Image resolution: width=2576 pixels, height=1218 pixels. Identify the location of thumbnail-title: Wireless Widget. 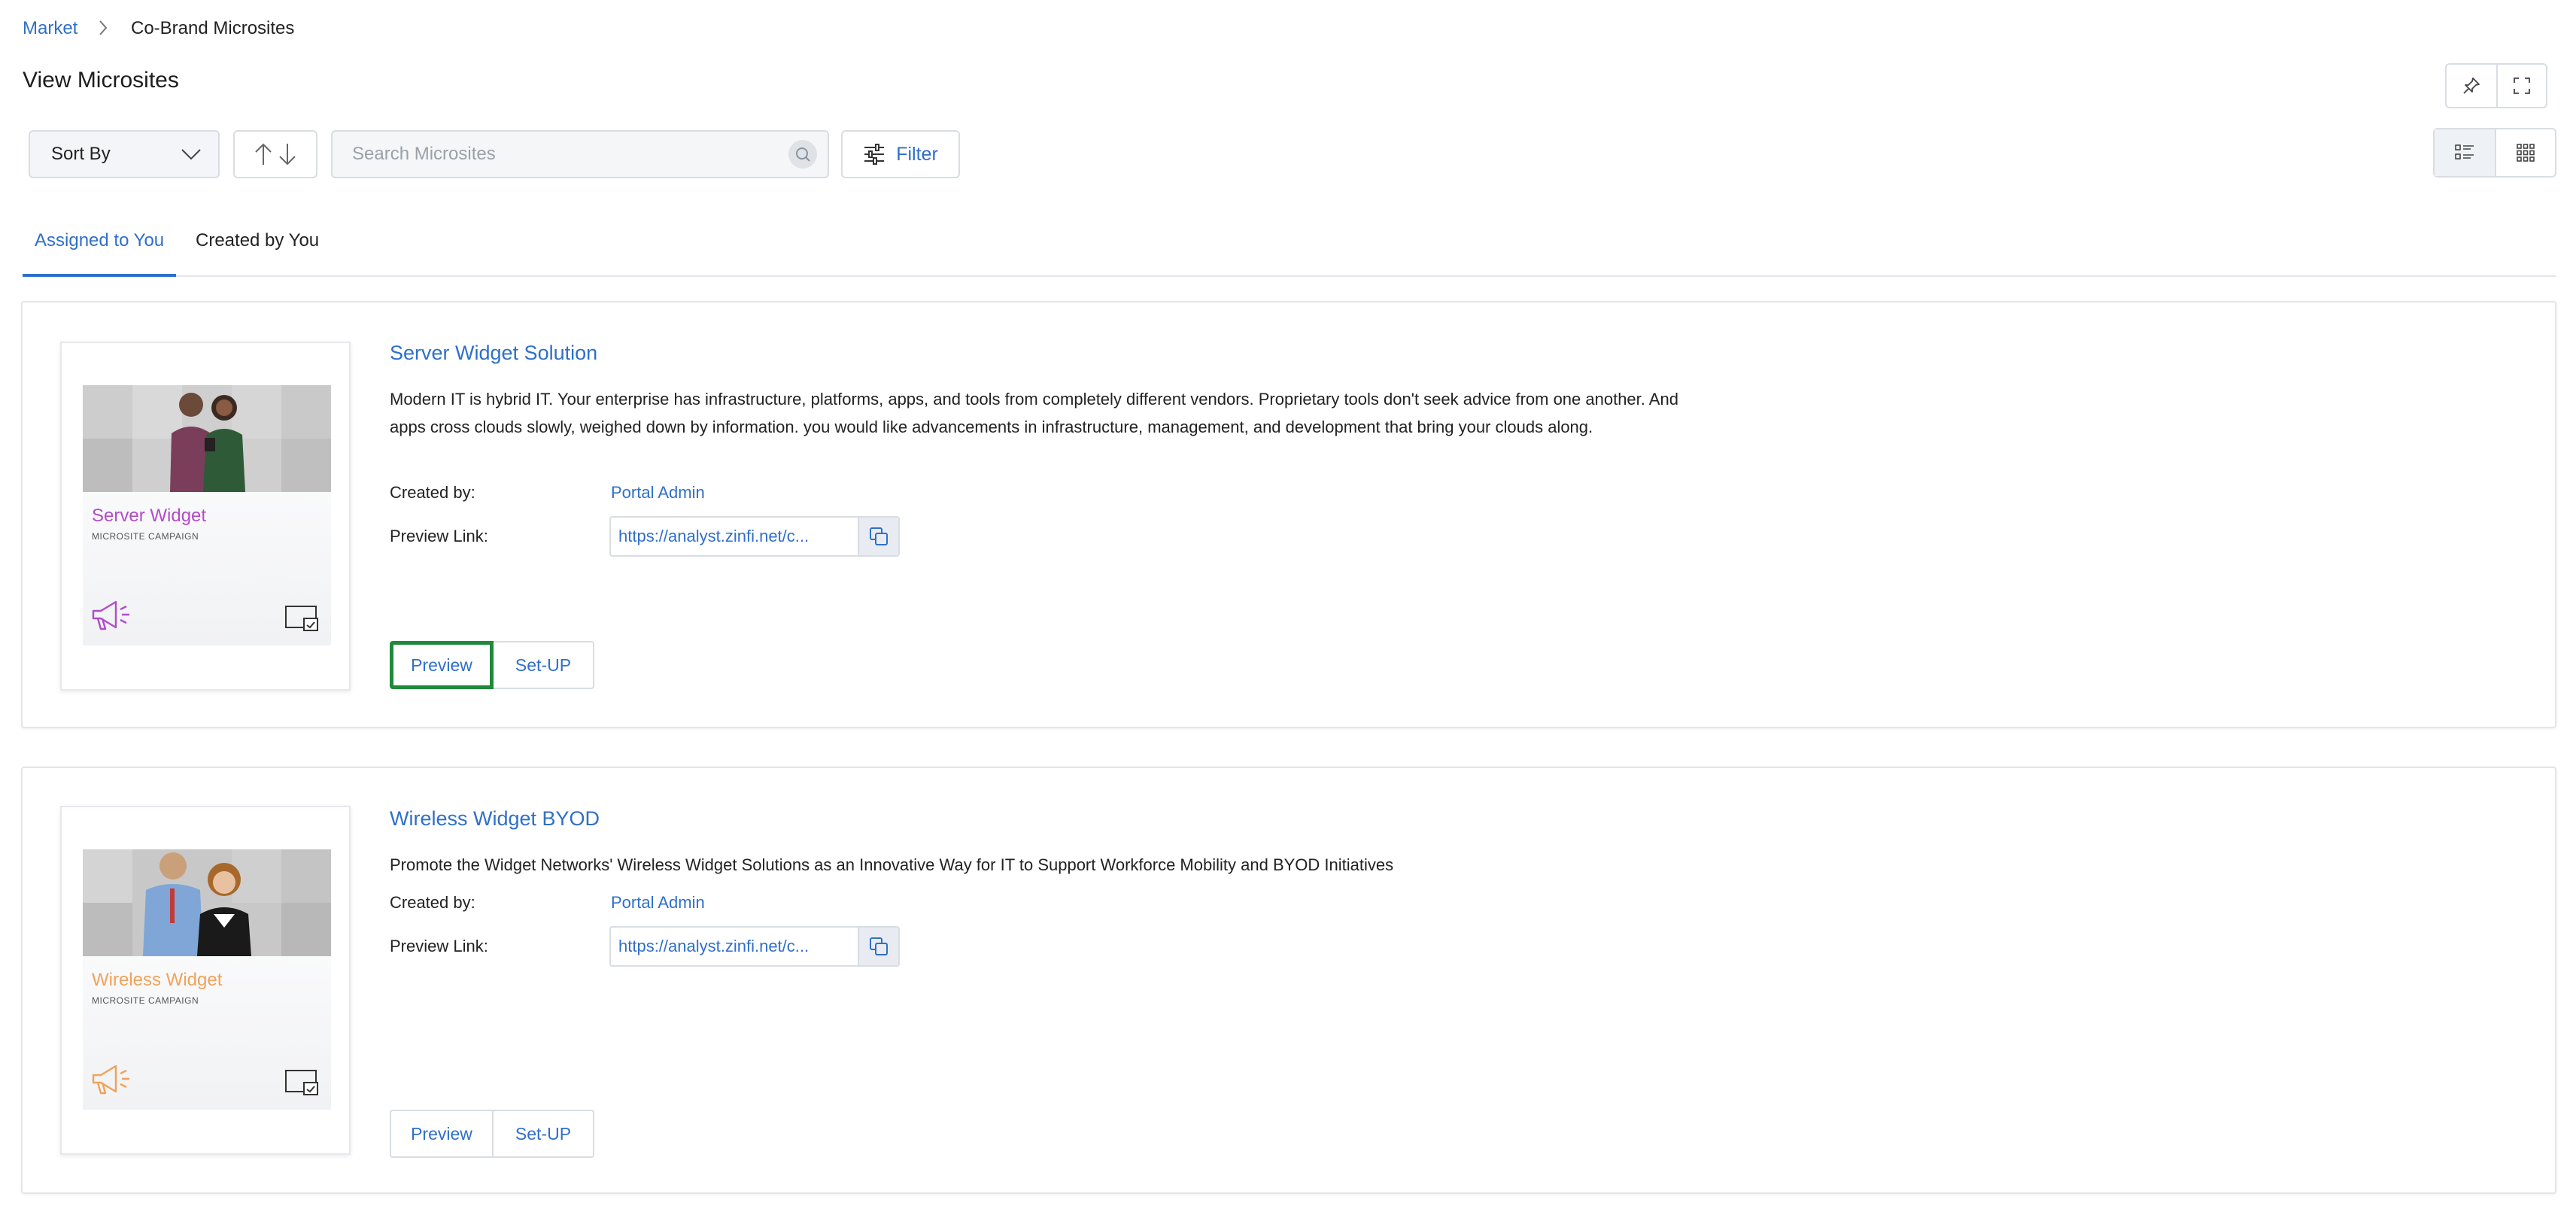
(157, 980).